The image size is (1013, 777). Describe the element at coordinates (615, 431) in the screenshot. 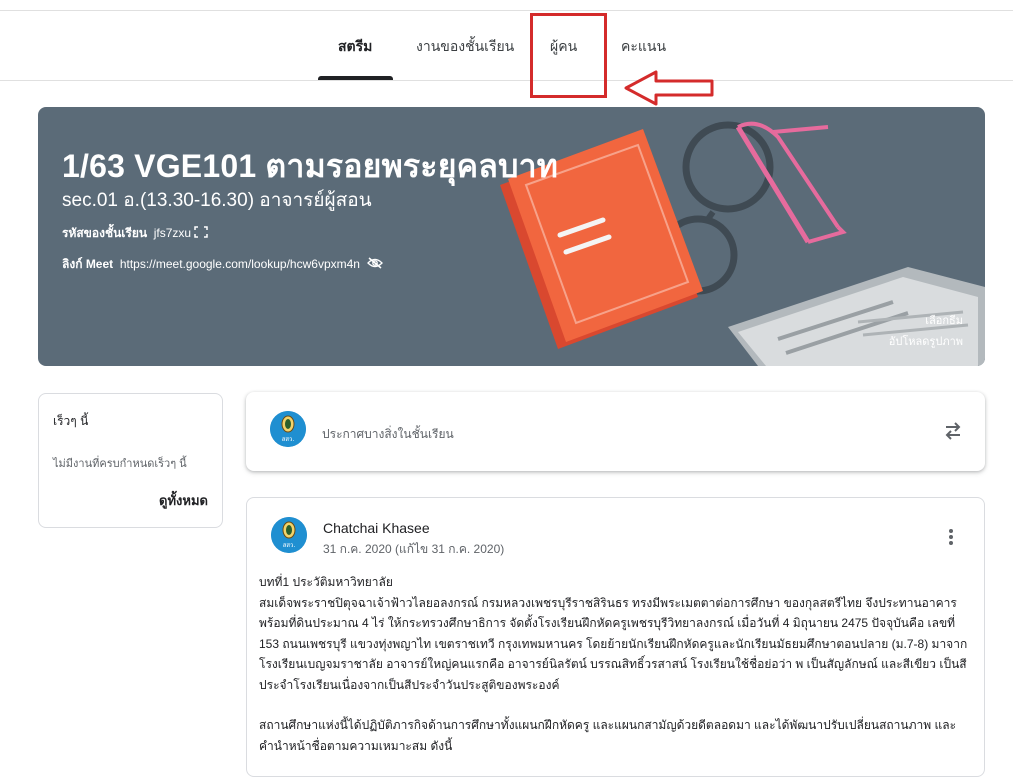

I see `announce-box: สสว. ประกาศบางสิ่งในชั้นเรียน` at that location.